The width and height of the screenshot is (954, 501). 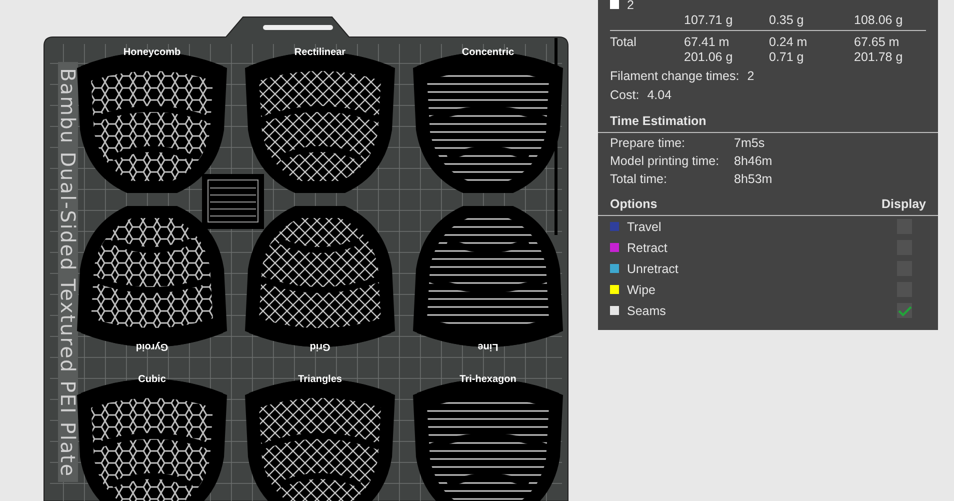 I want to click on section-title: Time Estimation, so click(x=658, y=121).